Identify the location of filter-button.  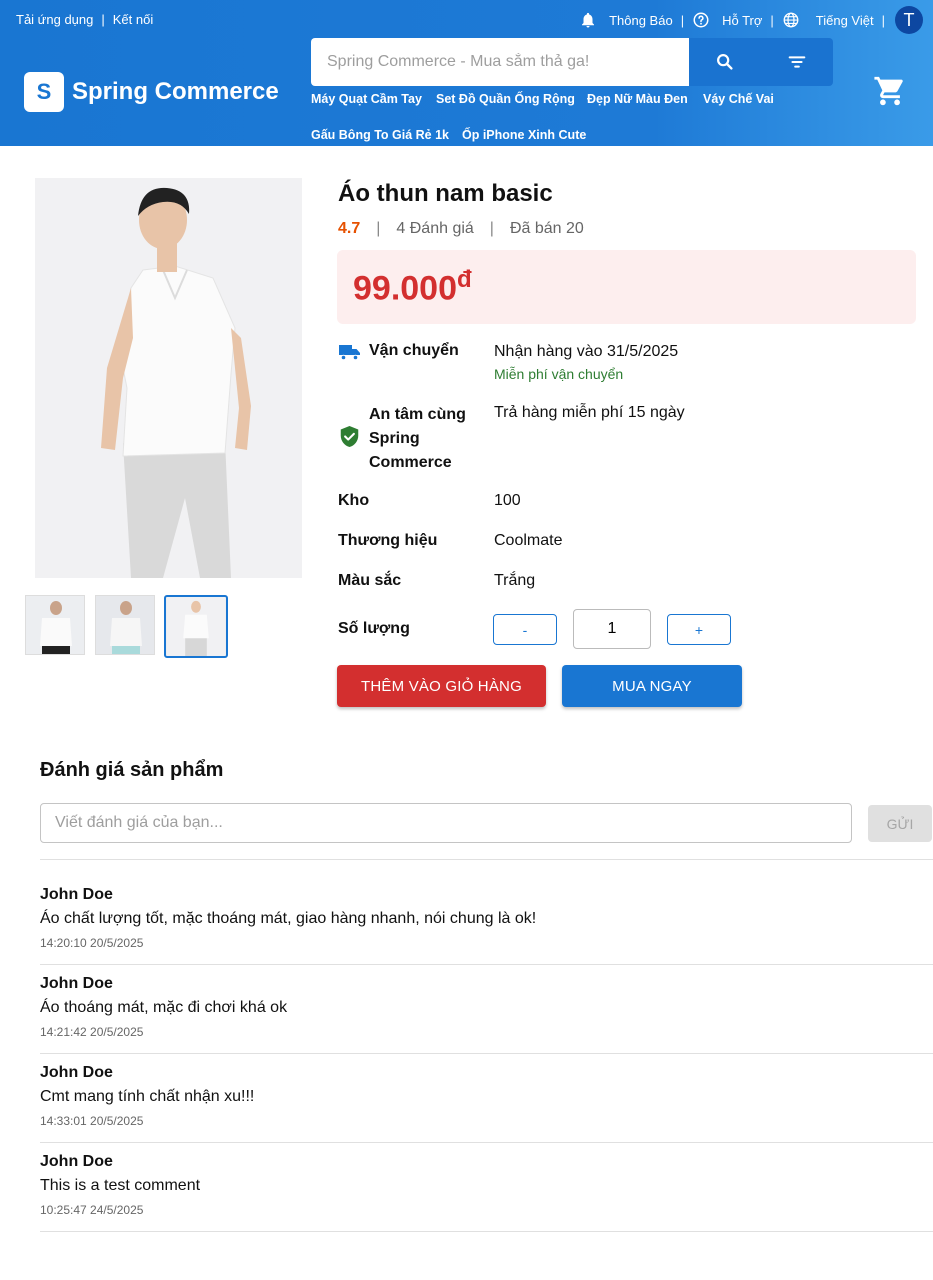
(797, 62).